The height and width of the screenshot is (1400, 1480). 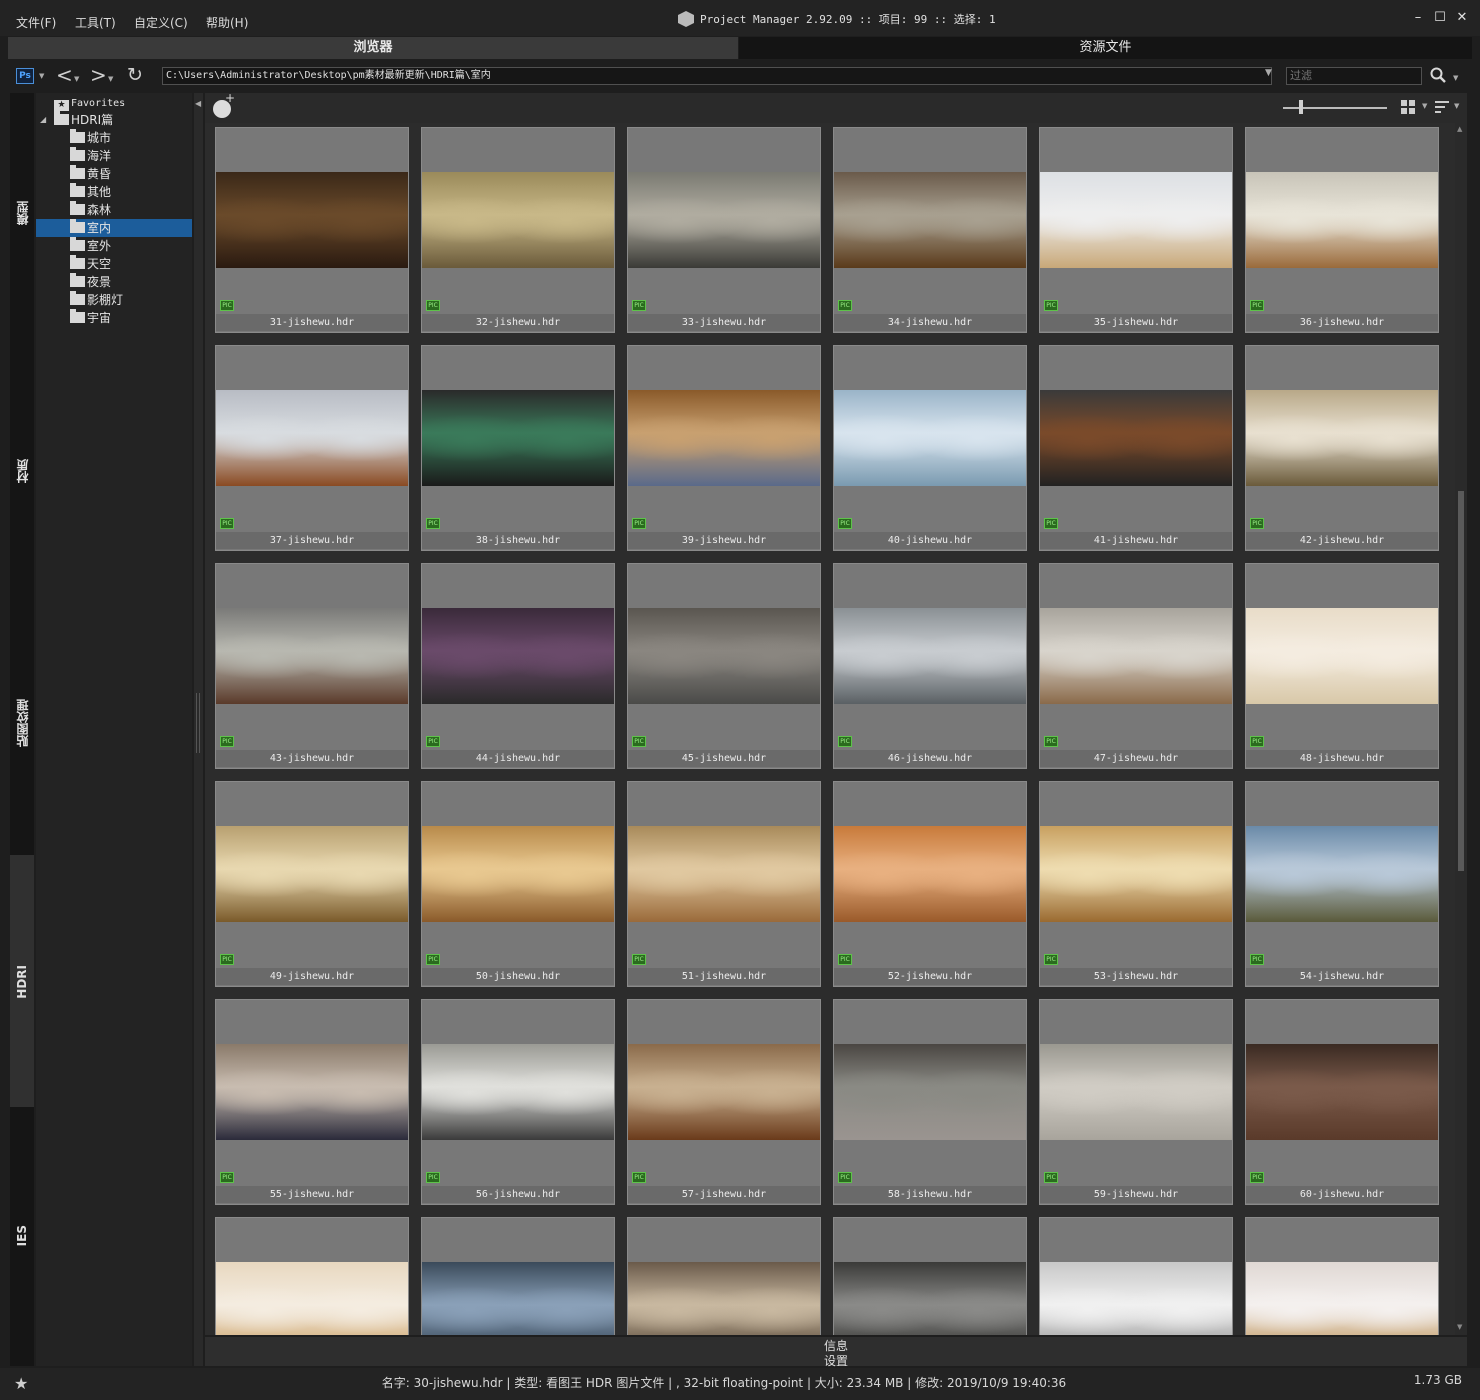 I want to click on search-icon, so click(x=1438, y=75).